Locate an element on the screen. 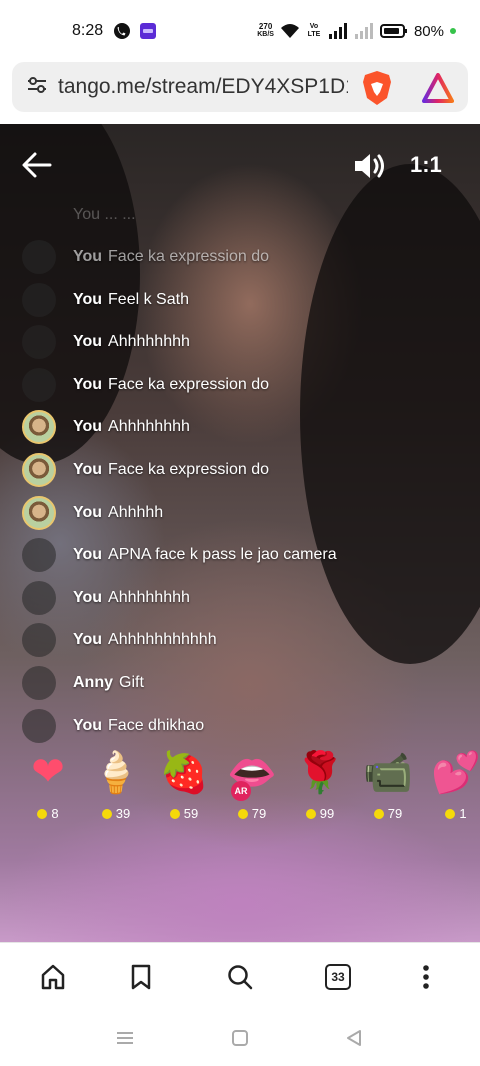 This screenshot has height=1066, width=480. video-camera-gift: 📹 79 is located at coordinates (388, 784).